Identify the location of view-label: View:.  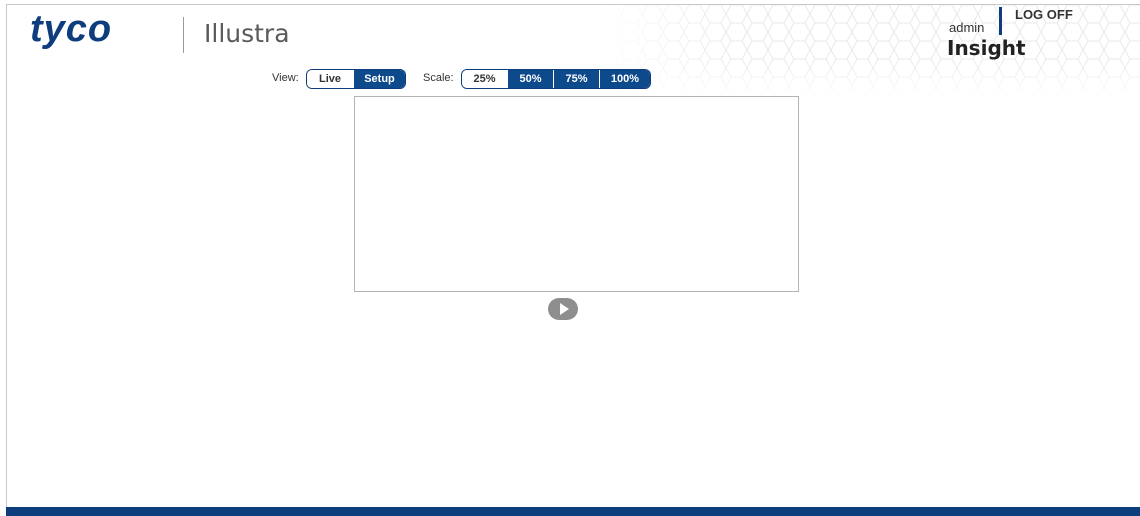
(285, 78).